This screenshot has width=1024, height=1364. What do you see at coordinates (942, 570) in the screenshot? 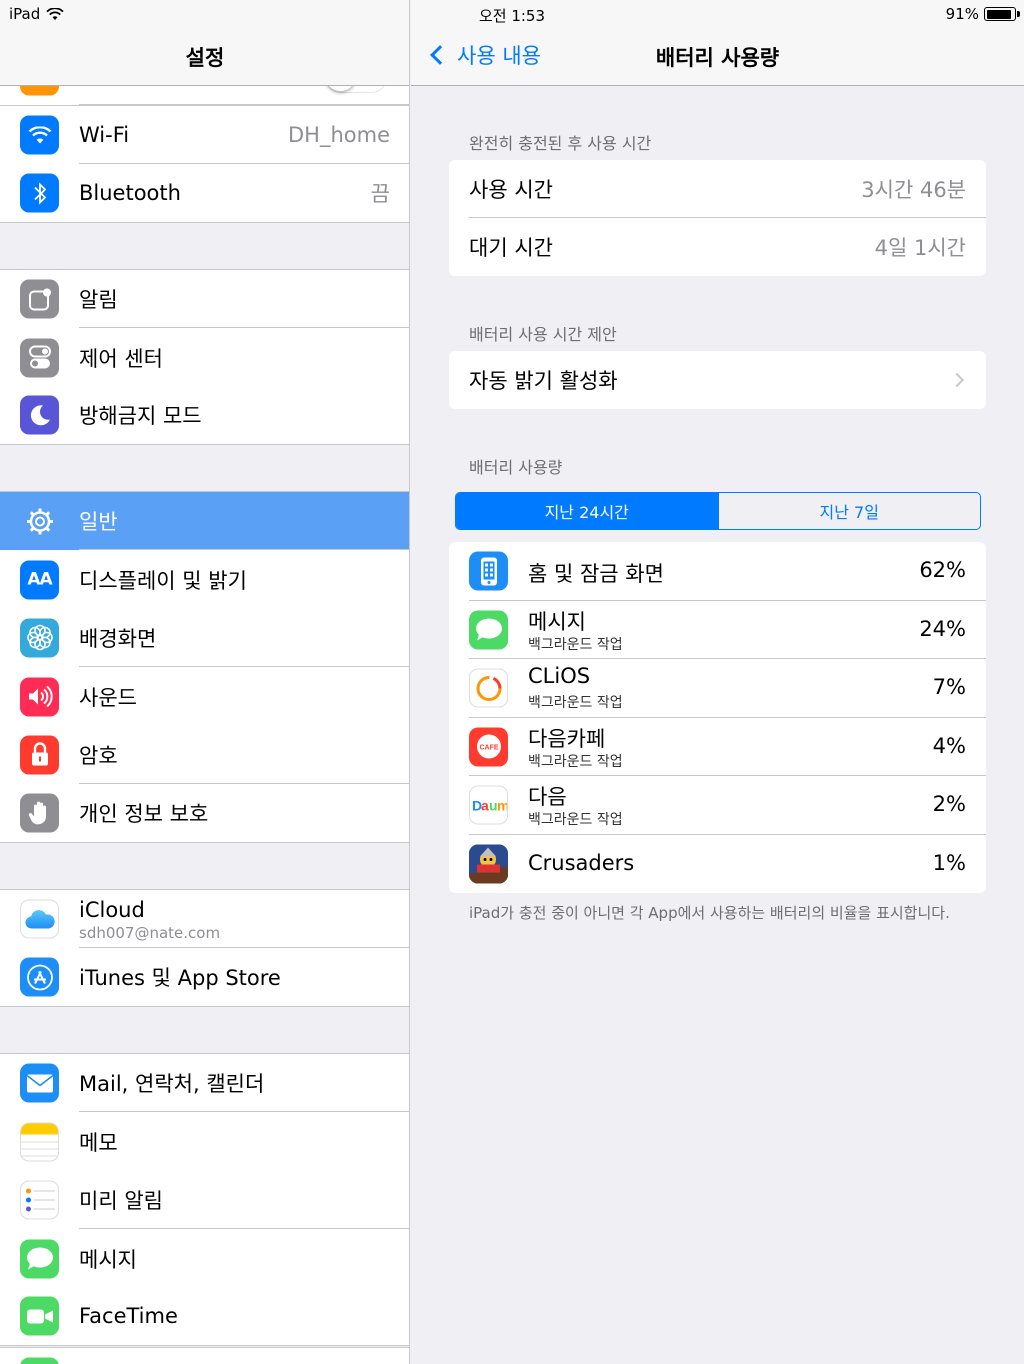
I see `app-battery-percent: 62%` at bounding box center [942, 570].